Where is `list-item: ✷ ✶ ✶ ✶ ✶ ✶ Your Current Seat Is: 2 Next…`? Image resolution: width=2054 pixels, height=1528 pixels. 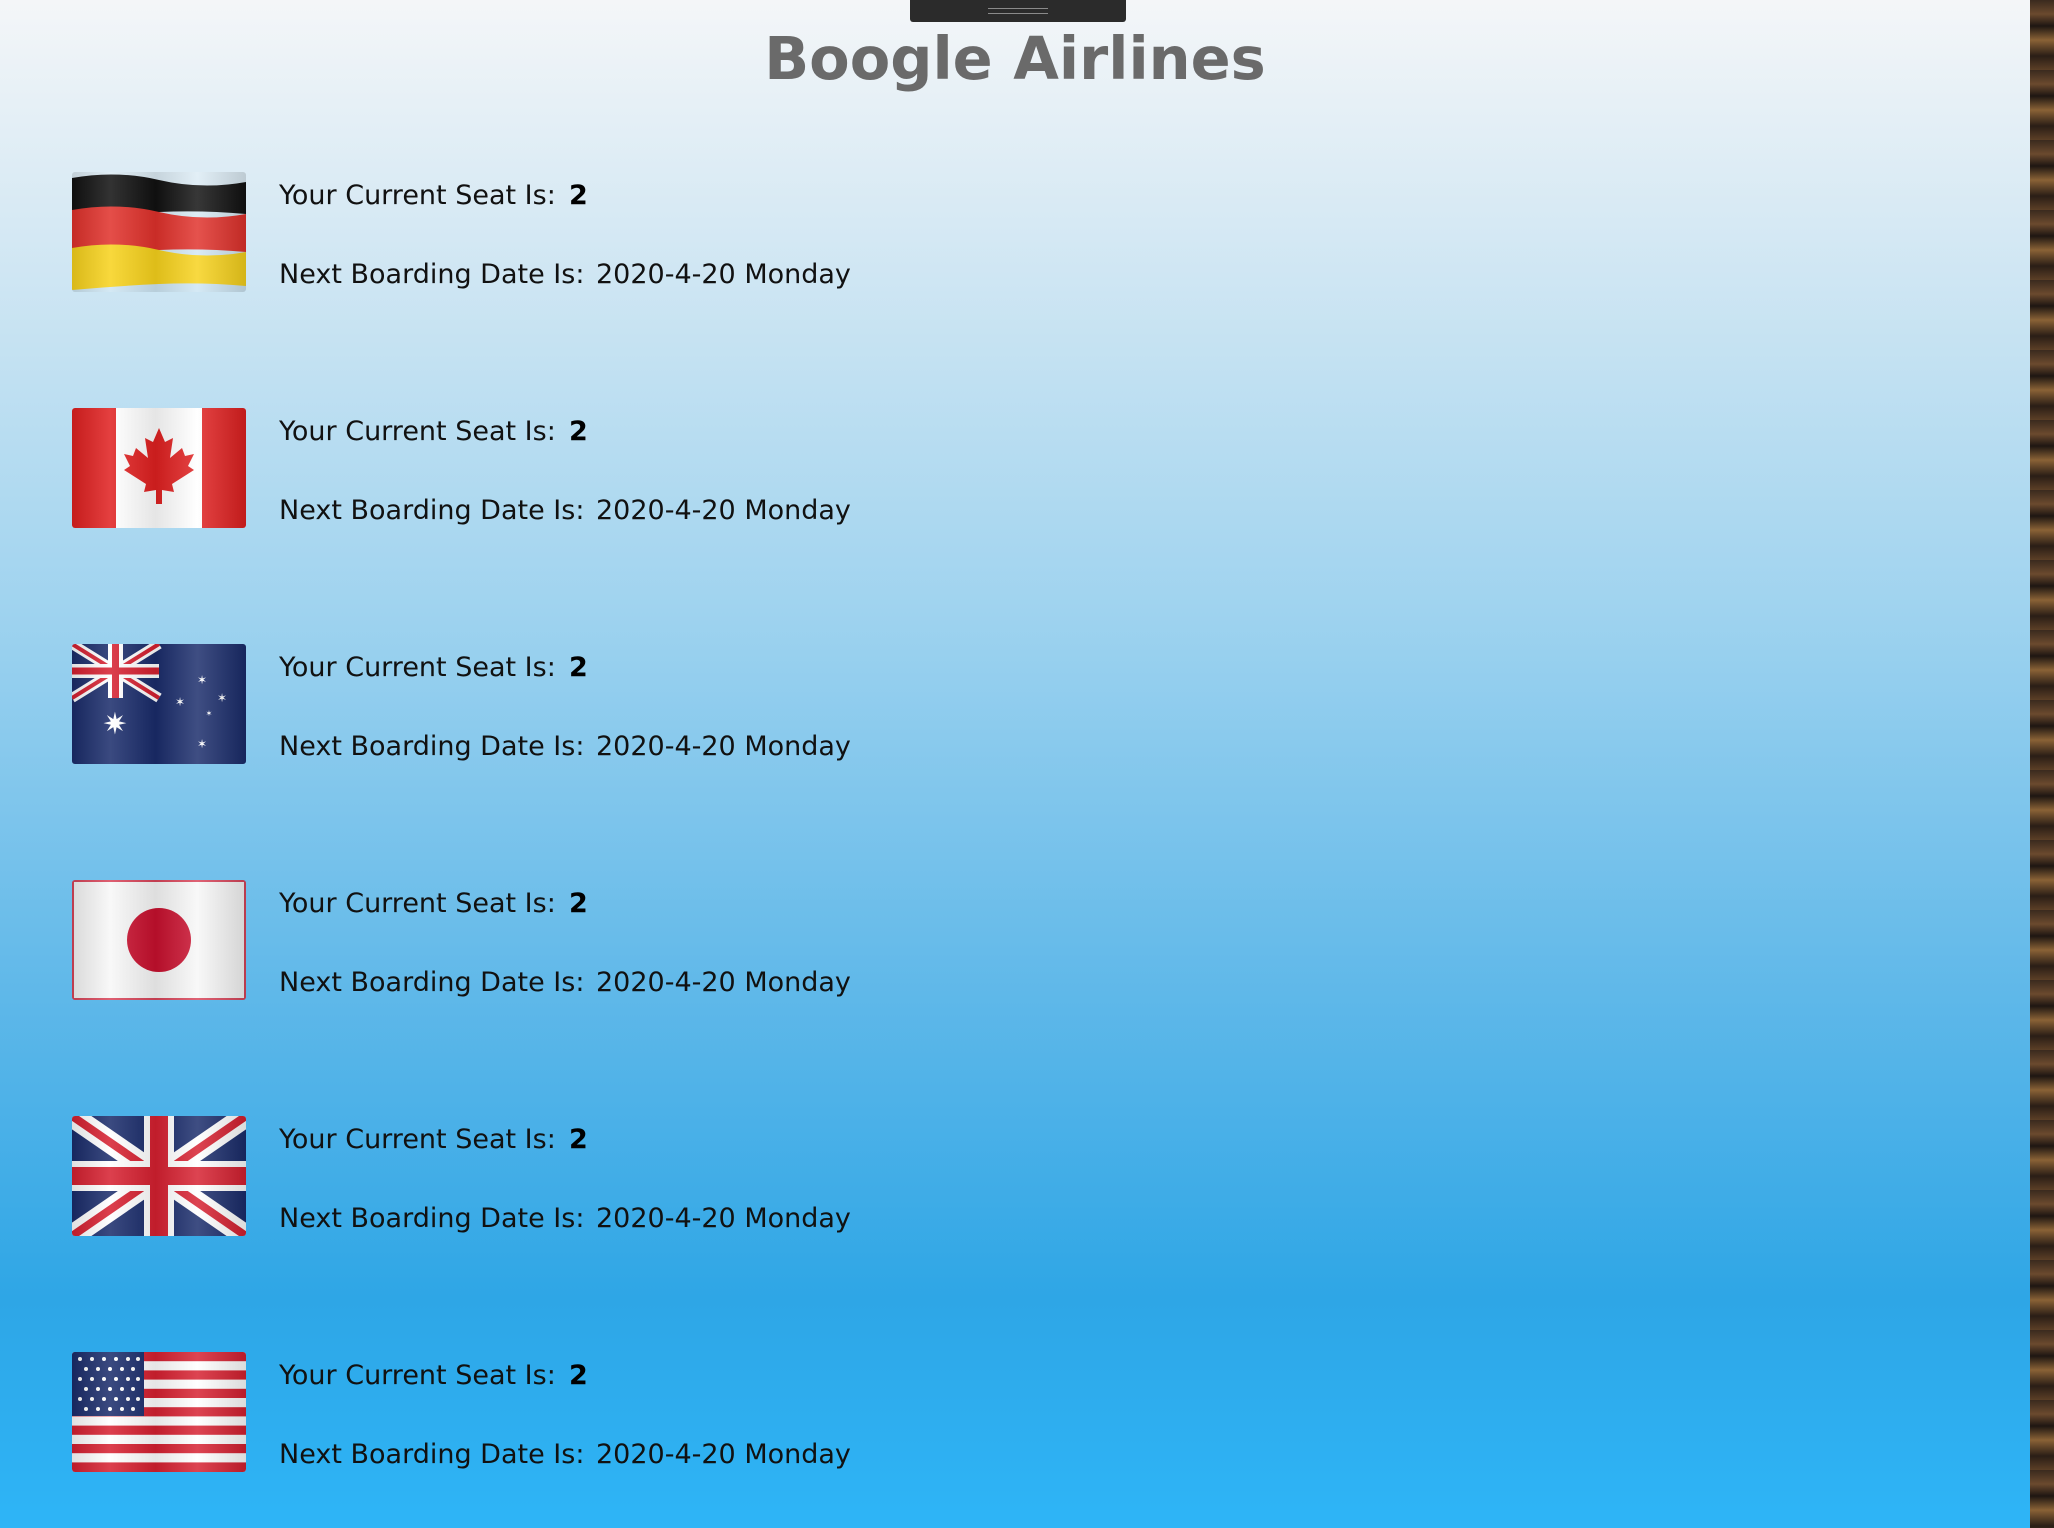 list-item: ✷ ✶ ✶ ✶ ✶ ✶ Your Current Seat Is: 2 Next… is located at coordinates (522, 709).